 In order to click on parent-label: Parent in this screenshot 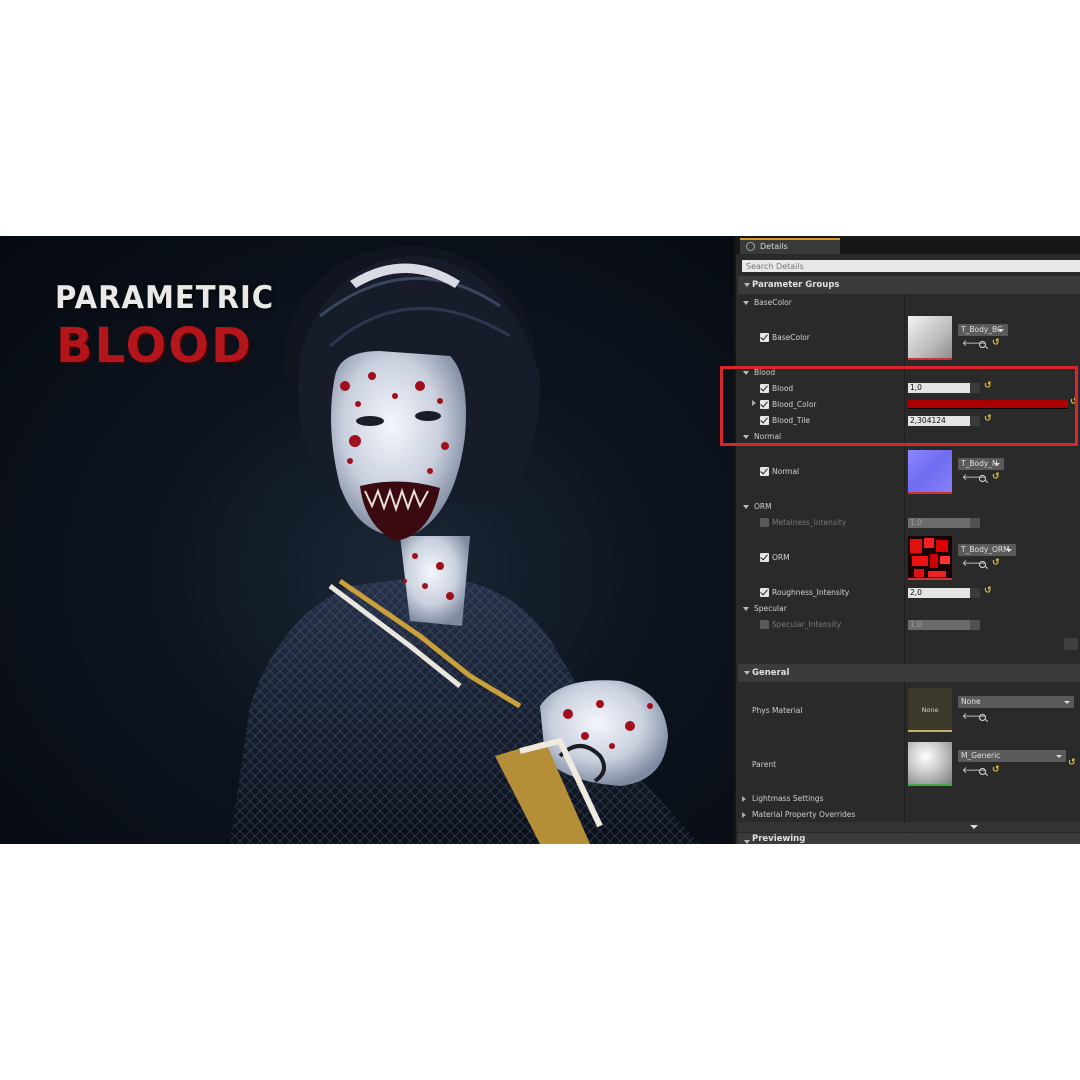, I will do `click(764, 764)`.